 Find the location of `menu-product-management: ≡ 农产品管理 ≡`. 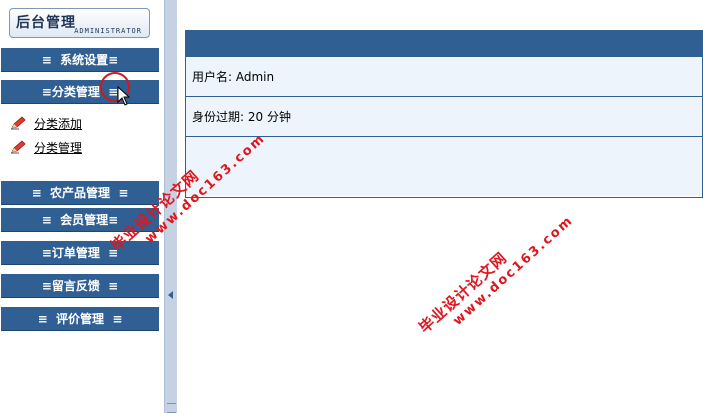

menu-product-management: ≡ 农产品管理 ≡ is located at coordinates (80, 193).